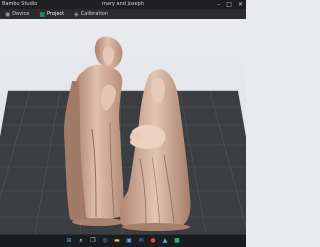 This screenshot has width=320, height=247. I want to click on document-title: mary and joseph, so click(122, 4).